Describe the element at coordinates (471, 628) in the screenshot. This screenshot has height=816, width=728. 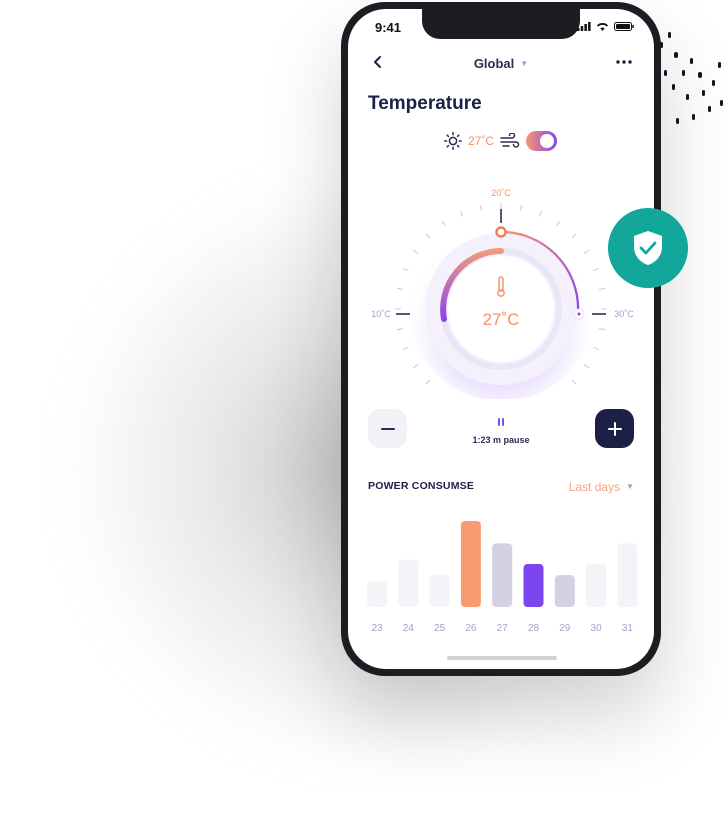
I see `day-label-26: 26` at that location.